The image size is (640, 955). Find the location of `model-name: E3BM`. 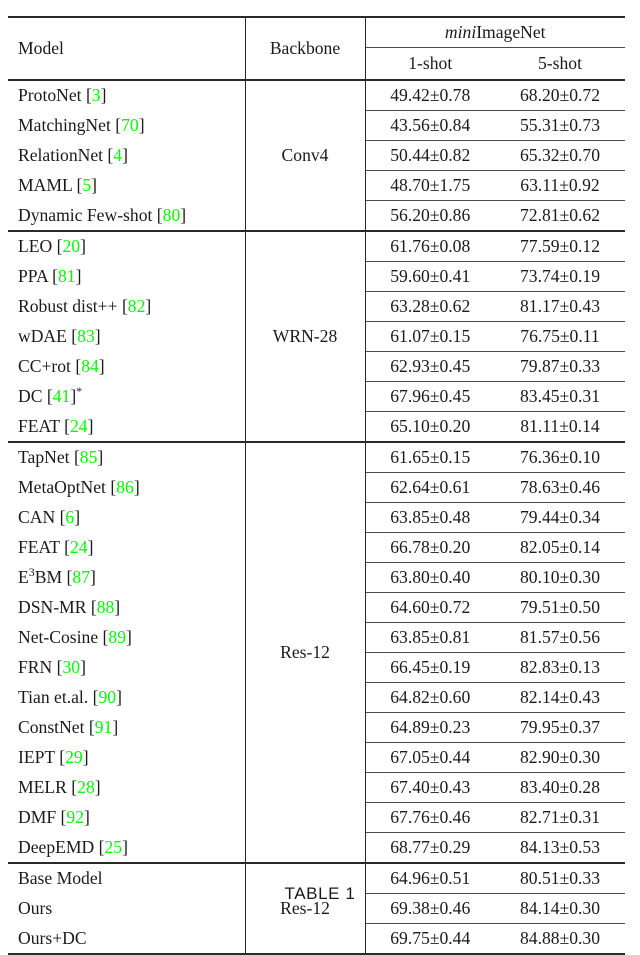

model-name: E3BM is located at coordinates (40, 576).